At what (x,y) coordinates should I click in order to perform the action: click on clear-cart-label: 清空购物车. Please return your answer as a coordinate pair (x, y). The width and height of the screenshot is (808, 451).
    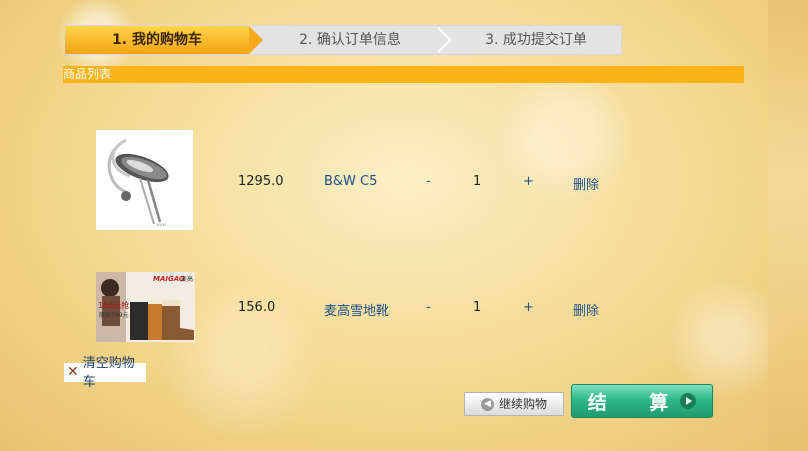
    Looking at the image, I should click on (108, 372).